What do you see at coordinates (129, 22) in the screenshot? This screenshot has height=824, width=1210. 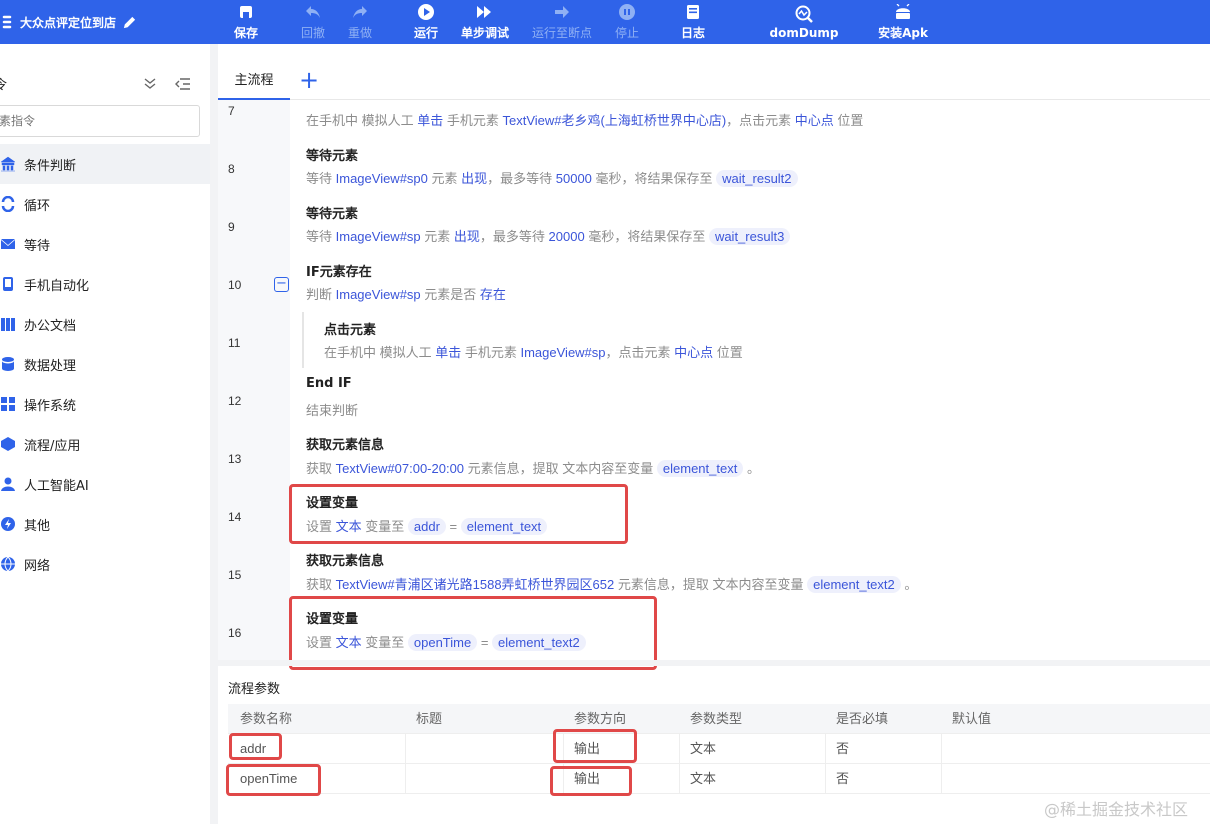 I see `edit-title-icon` at bounding box center [129, 22].